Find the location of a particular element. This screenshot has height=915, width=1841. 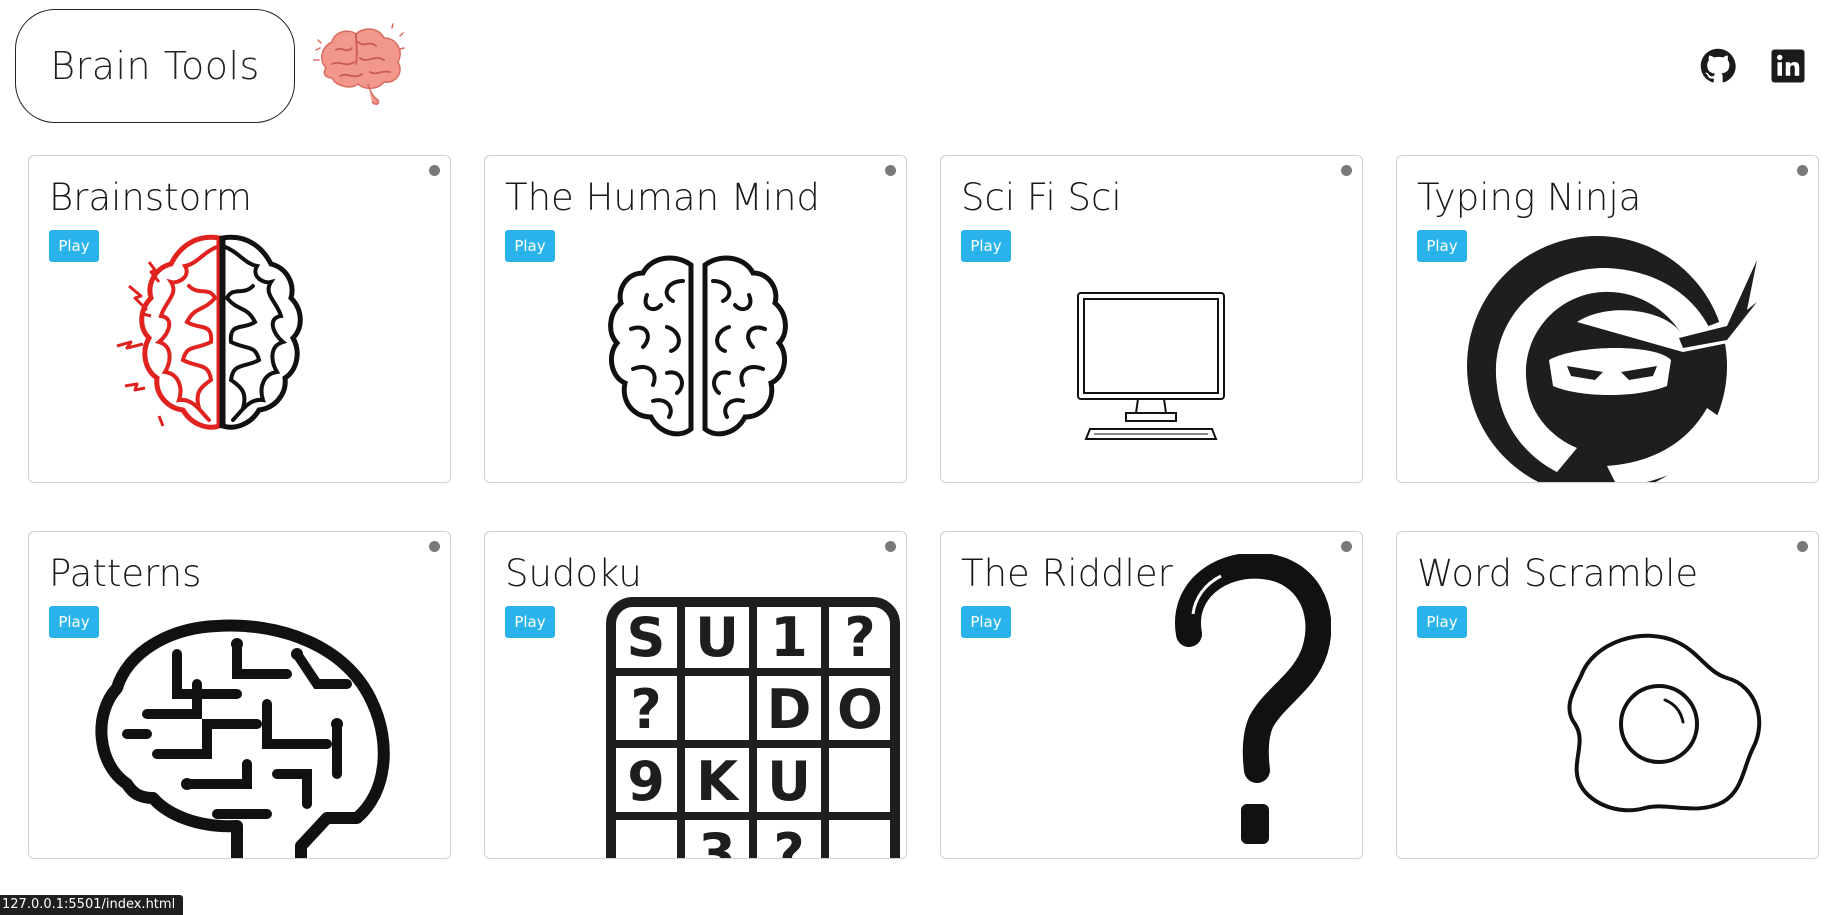

brainstorm-brain-image is located at coordinates (209, 332).